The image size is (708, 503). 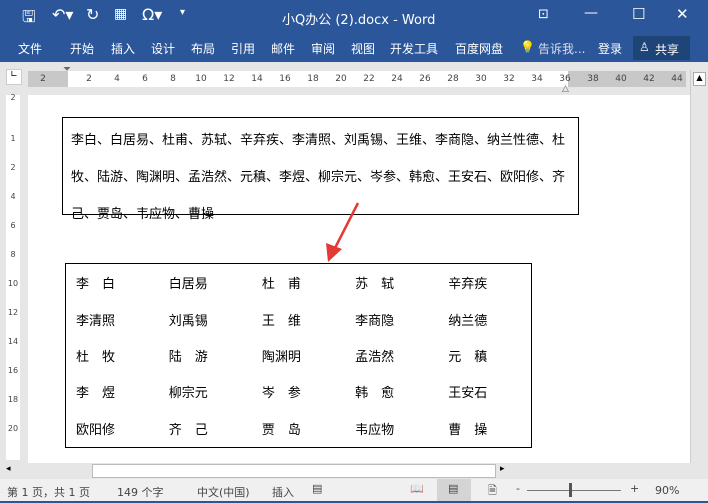 What do you see at coordinates (67, 69) in the screenshot?
I see `indent-marker: ⏷` at bounding box center [67, 69].